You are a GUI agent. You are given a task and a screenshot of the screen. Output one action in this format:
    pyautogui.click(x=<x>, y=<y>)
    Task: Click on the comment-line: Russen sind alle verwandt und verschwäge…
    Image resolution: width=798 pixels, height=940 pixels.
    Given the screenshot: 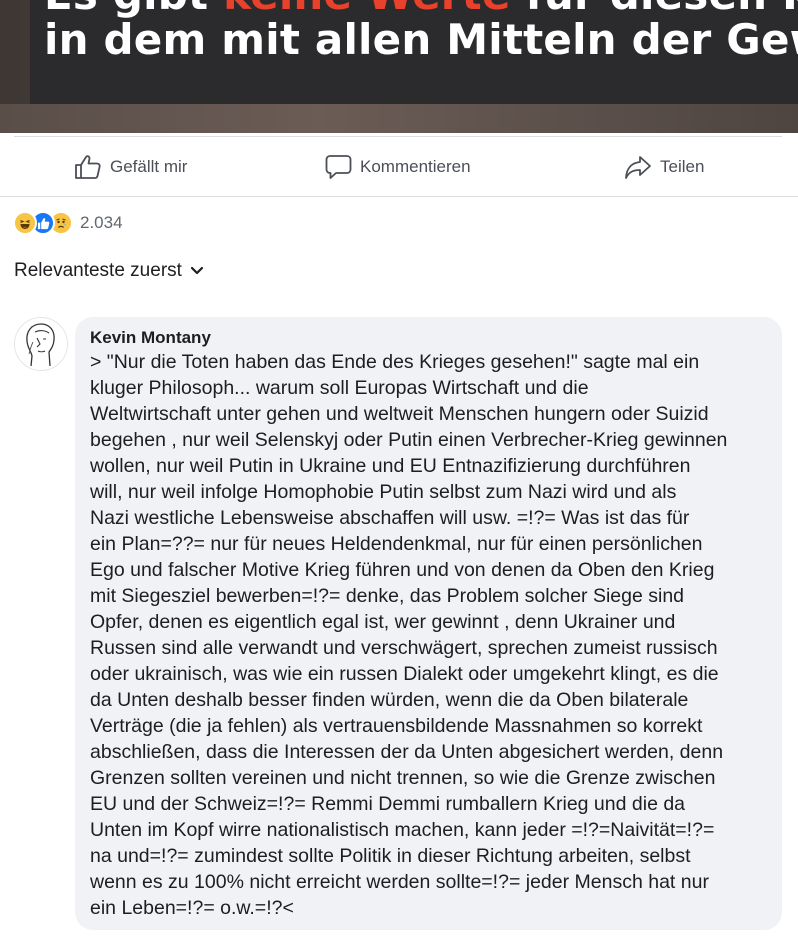 What is the action you would take?
    pyautogui.click(x=404, y=648)
    